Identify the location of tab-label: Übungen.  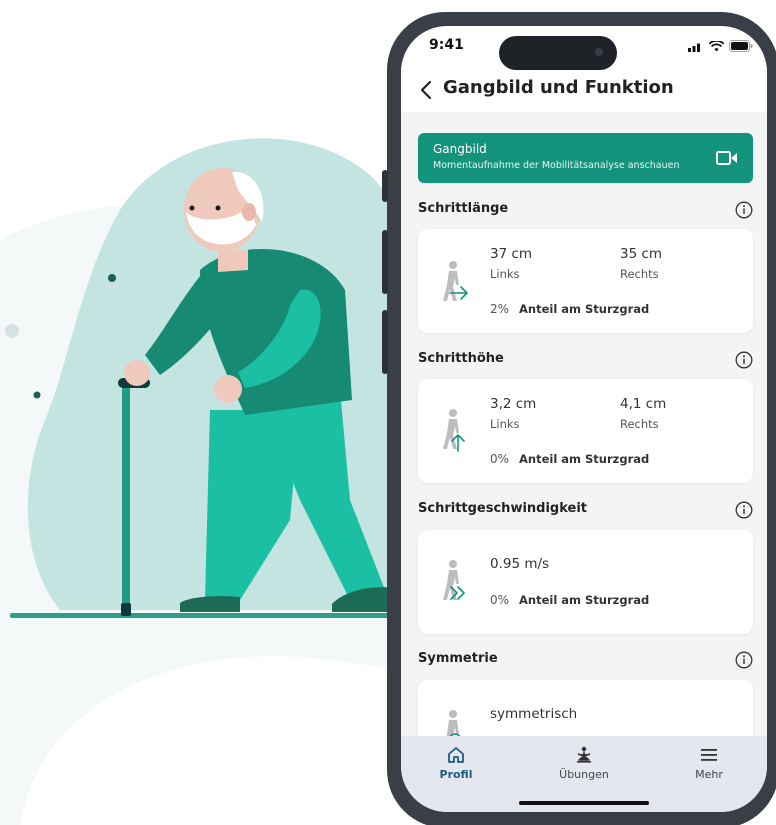
(584, 774).